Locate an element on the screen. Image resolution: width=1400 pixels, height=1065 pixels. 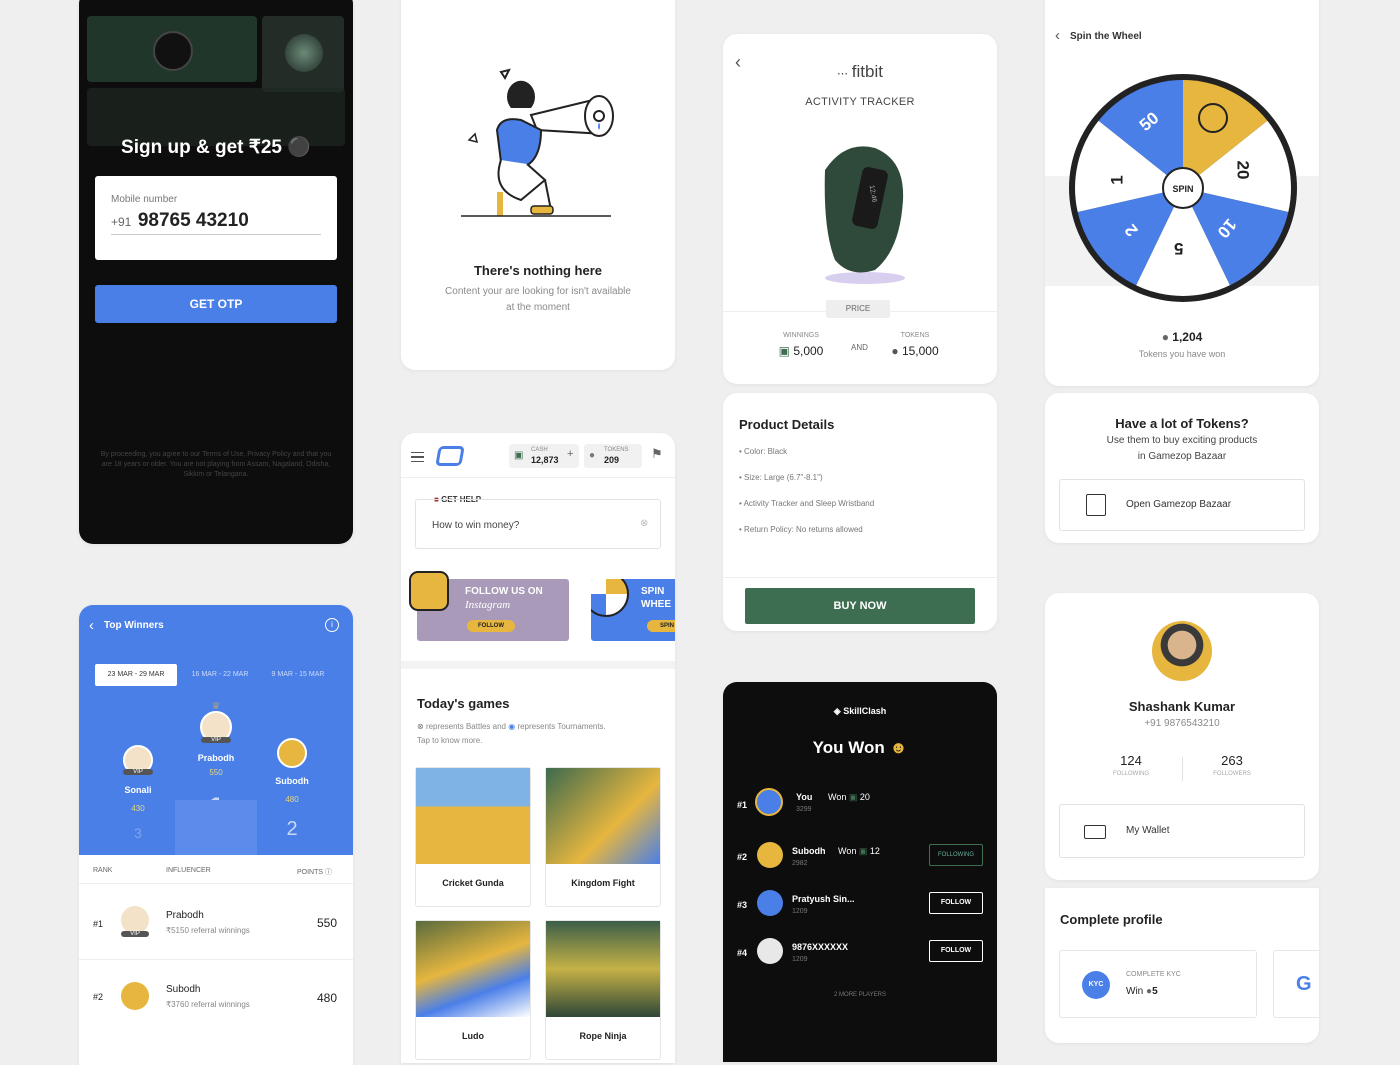
bazaar-button-label: Open Gamezop Bazaar is located at coordinates (1179, 504).